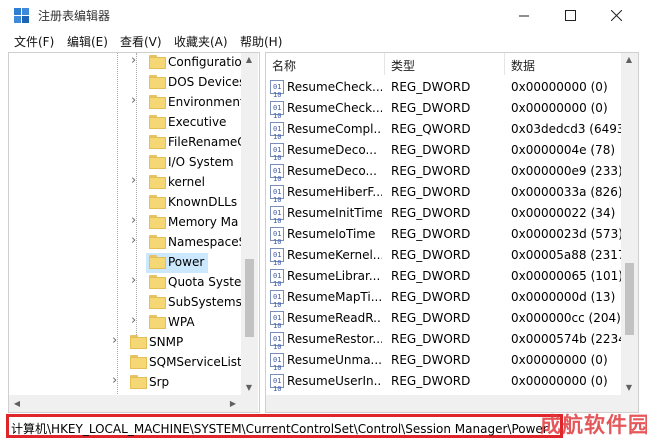 This screenshot has height=446, width=647. Describe the element at coordinates (261, 41) in the screenshot. I see `menu-help: 帮助(H)` at that location.